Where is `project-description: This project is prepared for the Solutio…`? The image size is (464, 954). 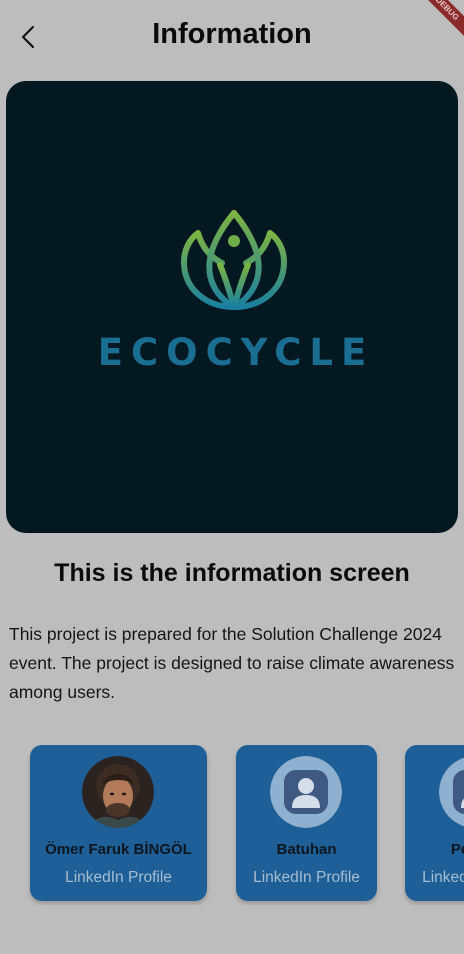
project-description: This project is prepared for the Solutio… is located at coordinates (232, 663).